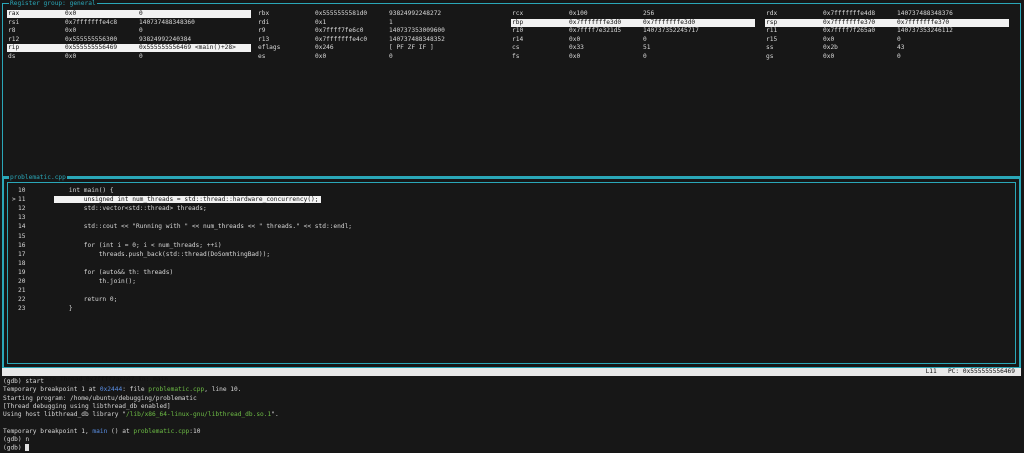 This screenshot has width=1024, height=453. What do you see at coordinates (981, 371) in the screenshot?
I see `status-pc: PC: 0x555555556469` at bounding box center [981, 371].